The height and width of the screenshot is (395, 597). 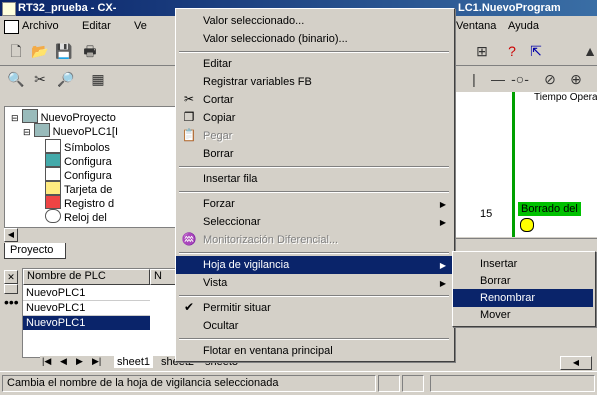 What do you see at coordinates (315, 204) in the screenshot?
I see `menu-item-forzar: Forzar` at bounding box center [315, 204].